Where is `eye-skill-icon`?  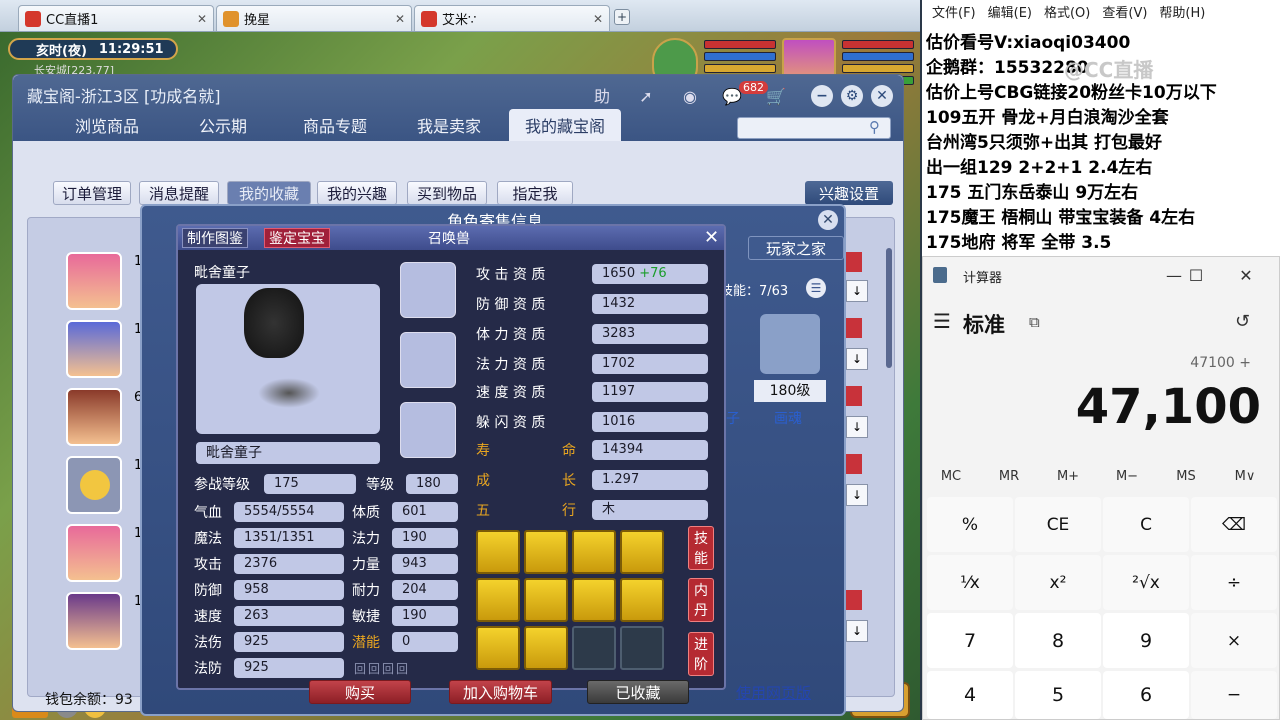 eye-skill-icon is located at coordinates (498, 552).